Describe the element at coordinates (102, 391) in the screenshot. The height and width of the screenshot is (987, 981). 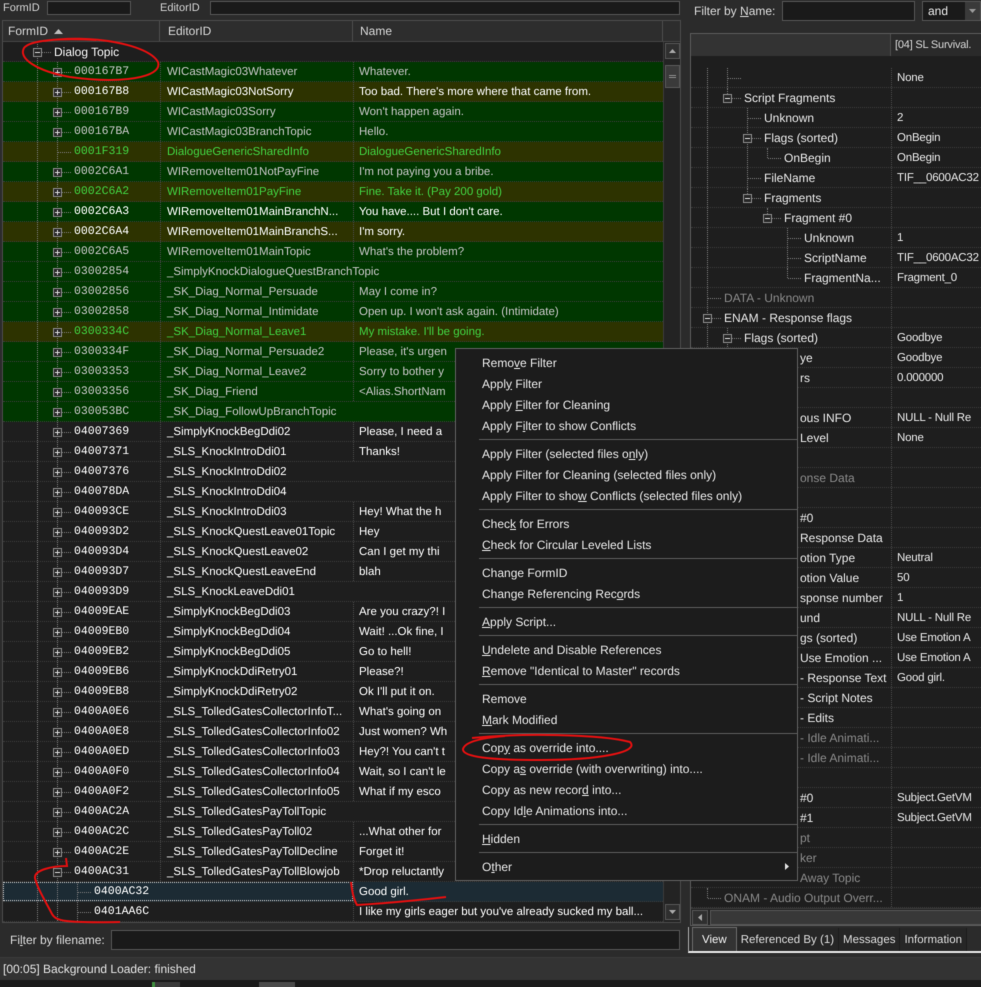
I see `form-id: 03003356` at that location.